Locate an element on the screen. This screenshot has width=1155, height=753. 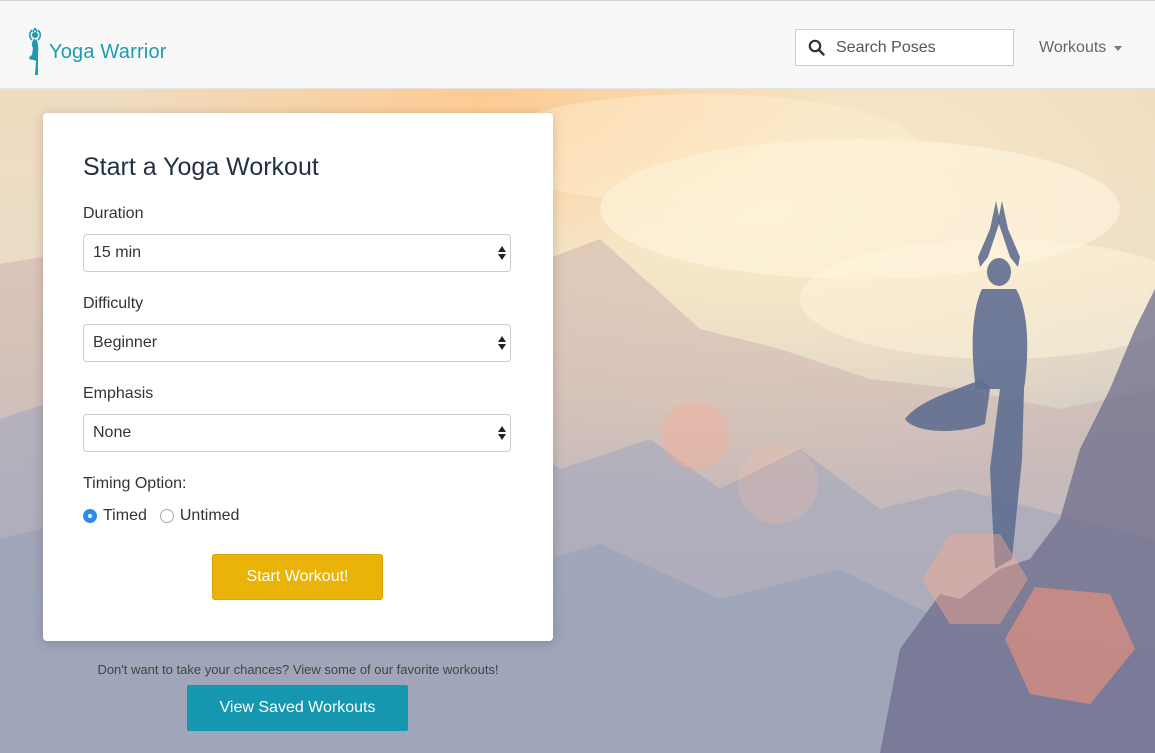
top-navbar: Yoga Warrior Workouts is located at coordinates (577, 44).